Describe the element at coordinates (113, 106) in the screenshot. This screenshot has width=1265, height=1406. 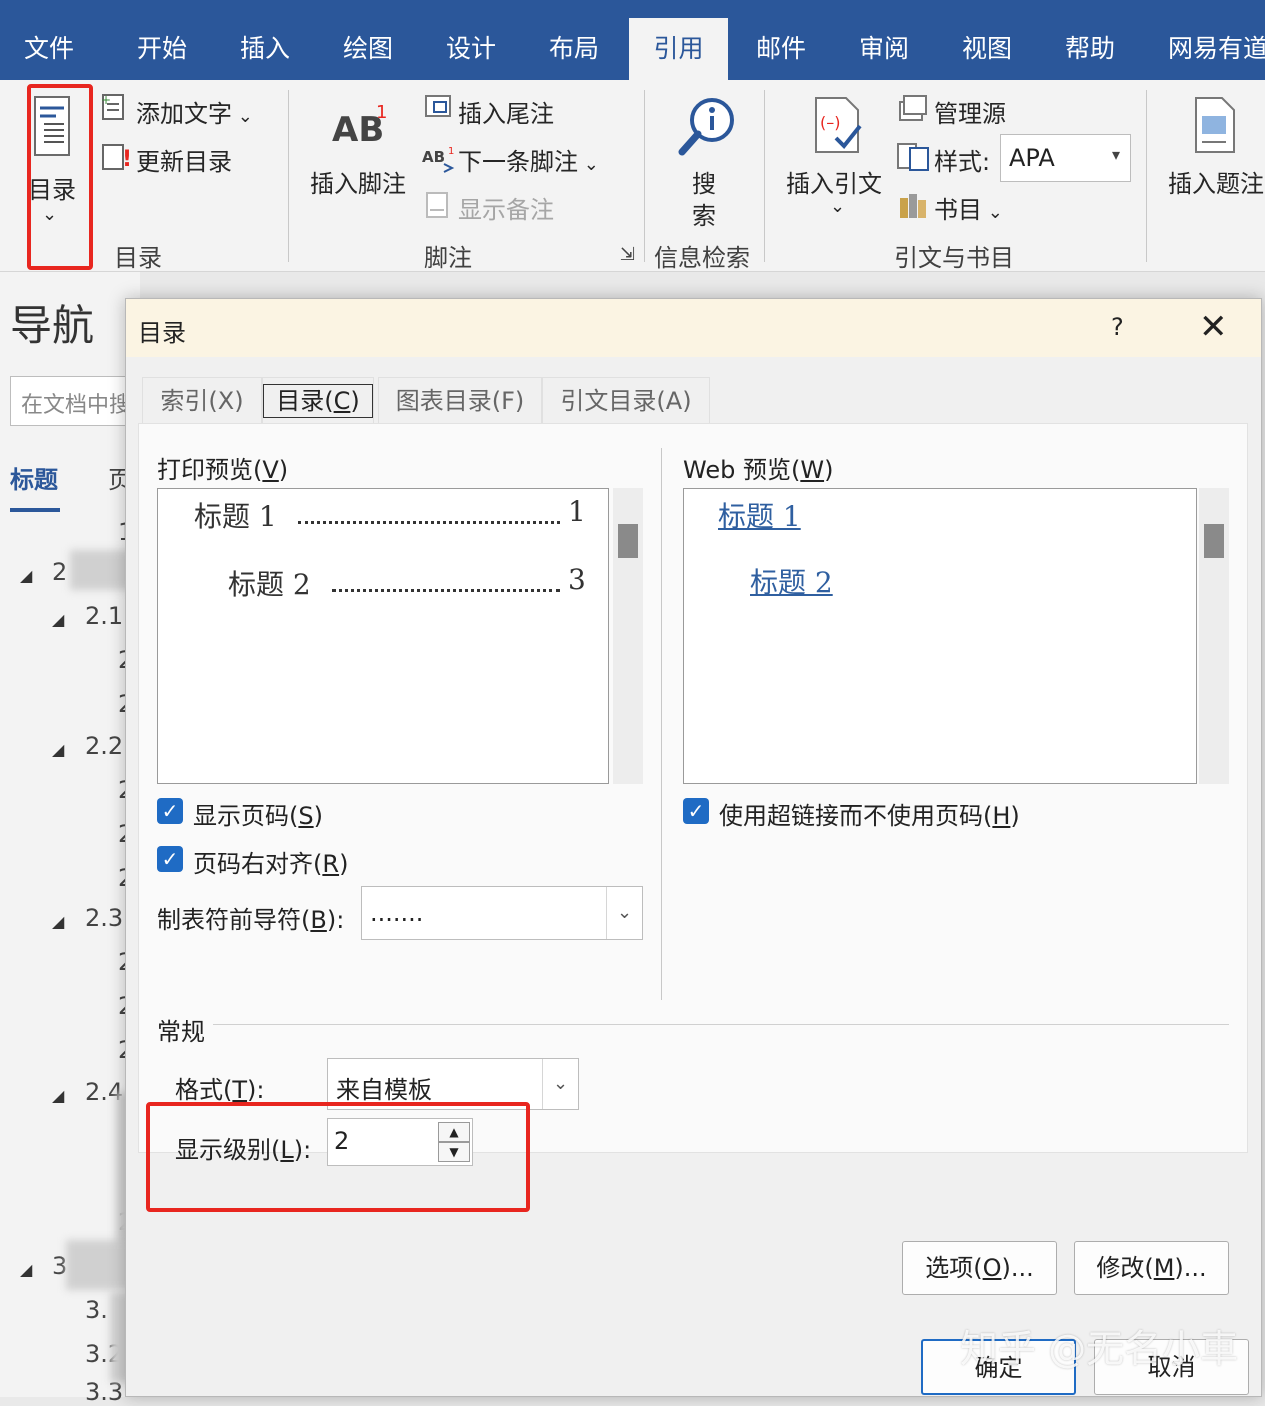
I see `add-text-icon: +` at that location.